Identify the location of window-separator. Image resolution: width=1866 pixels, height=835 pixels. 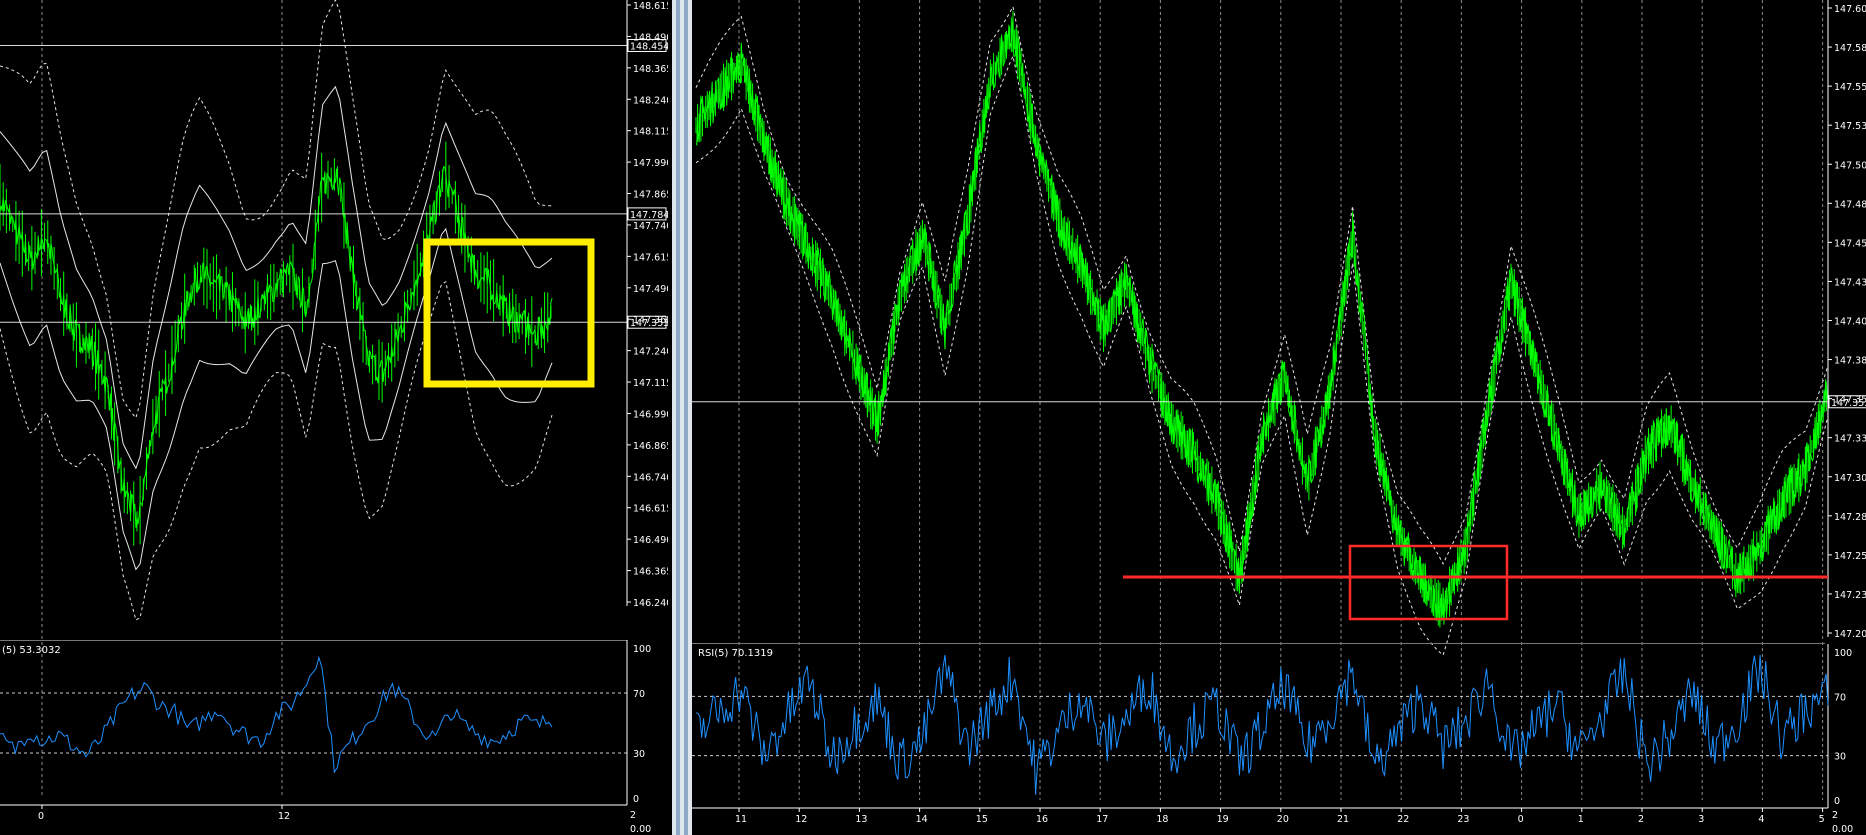
(682, 417).